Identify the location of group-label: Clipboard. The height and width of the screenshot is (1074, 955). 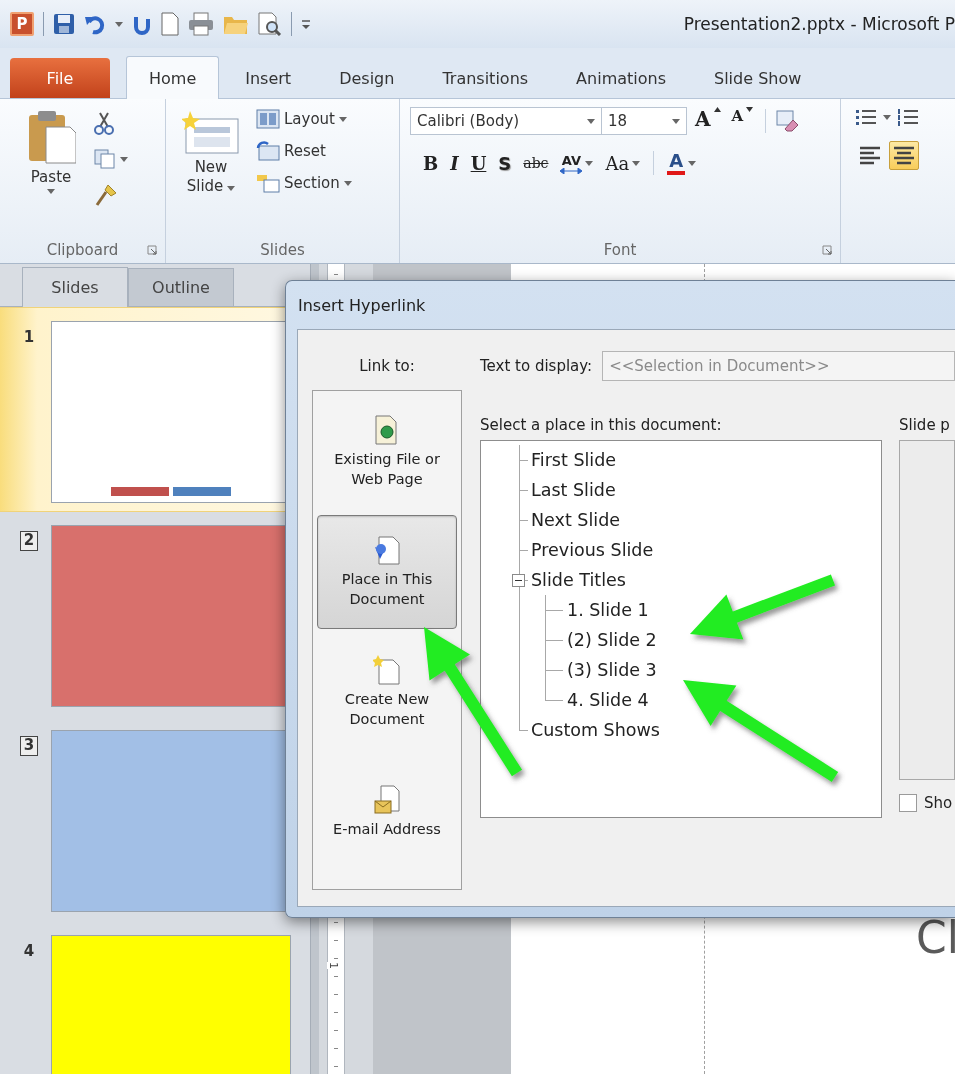
(82, 250).